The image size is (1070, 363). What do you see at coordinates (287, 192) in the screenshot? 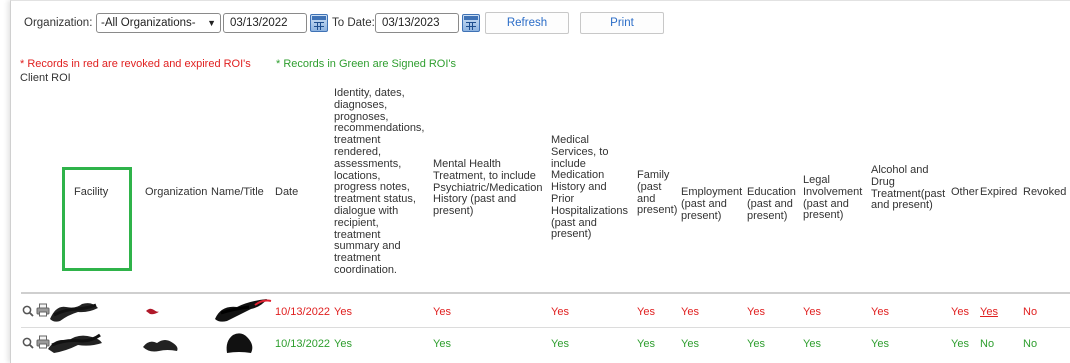
I see `column-header-date: Date` at bounding box center [287, 192].